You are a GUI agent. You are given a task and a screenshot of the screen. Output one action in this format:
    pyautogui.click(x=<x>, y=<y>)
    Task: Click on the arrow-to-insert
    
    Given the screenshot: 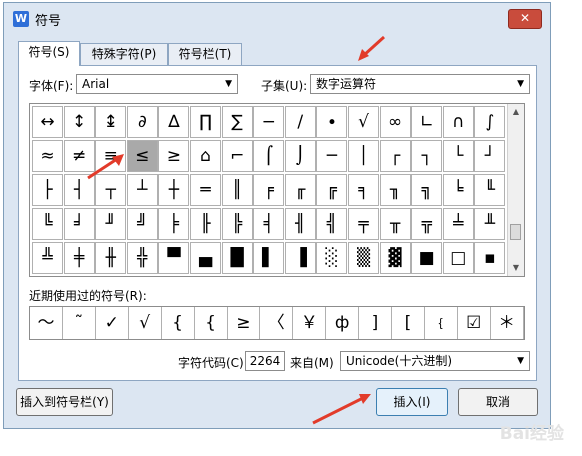 What is the action you would take?
    pyautogui.click(x=341, y=409)
    